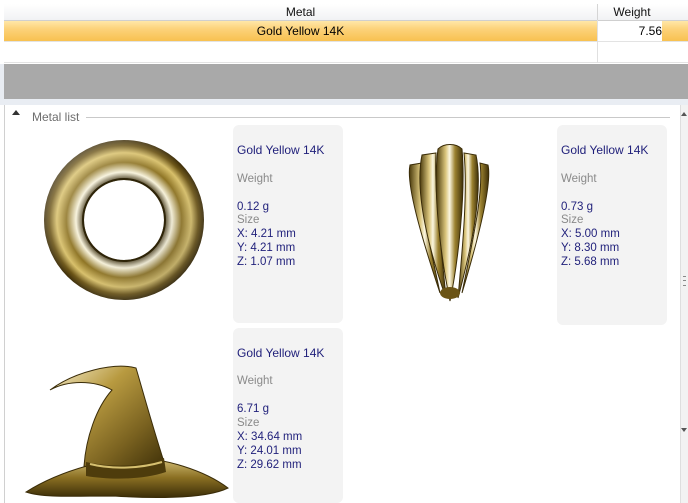 Image resolution: width=688 pixels, height=503 pixels. Describe the element at coordinates (16, 112) in the screenshot. I see `collapse-triangle-icon` at that location.